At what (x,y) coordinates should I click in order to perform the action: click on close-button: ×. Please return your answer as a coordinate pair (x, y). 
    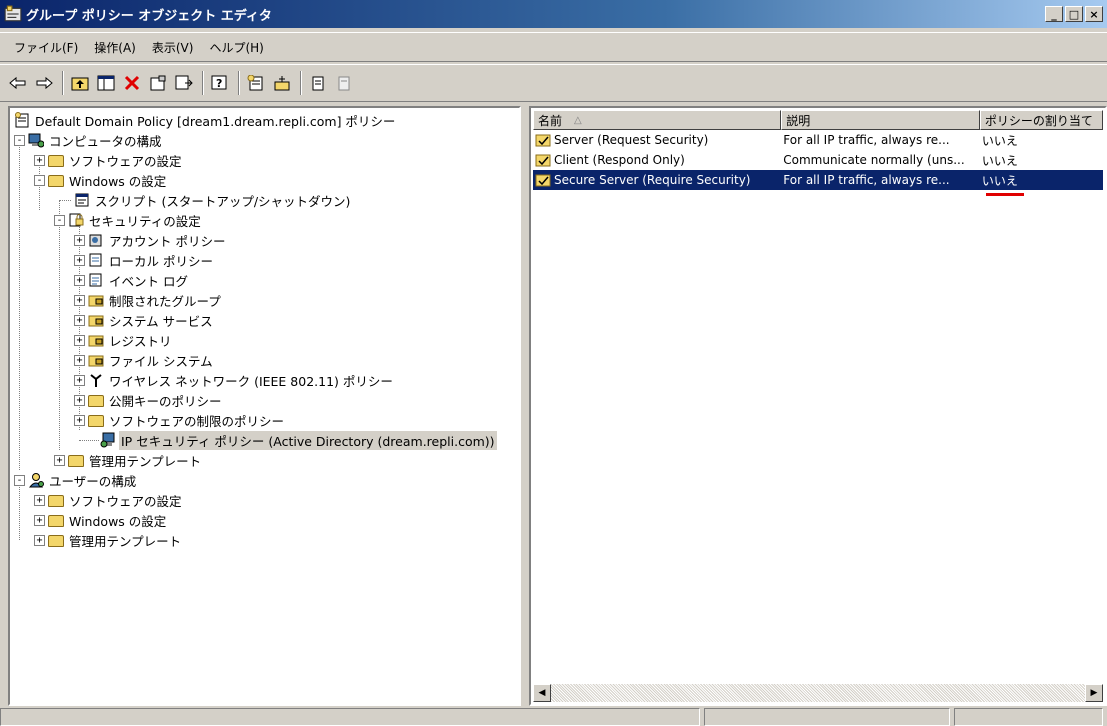
    Looking at the image, I should click on (1094, 14).